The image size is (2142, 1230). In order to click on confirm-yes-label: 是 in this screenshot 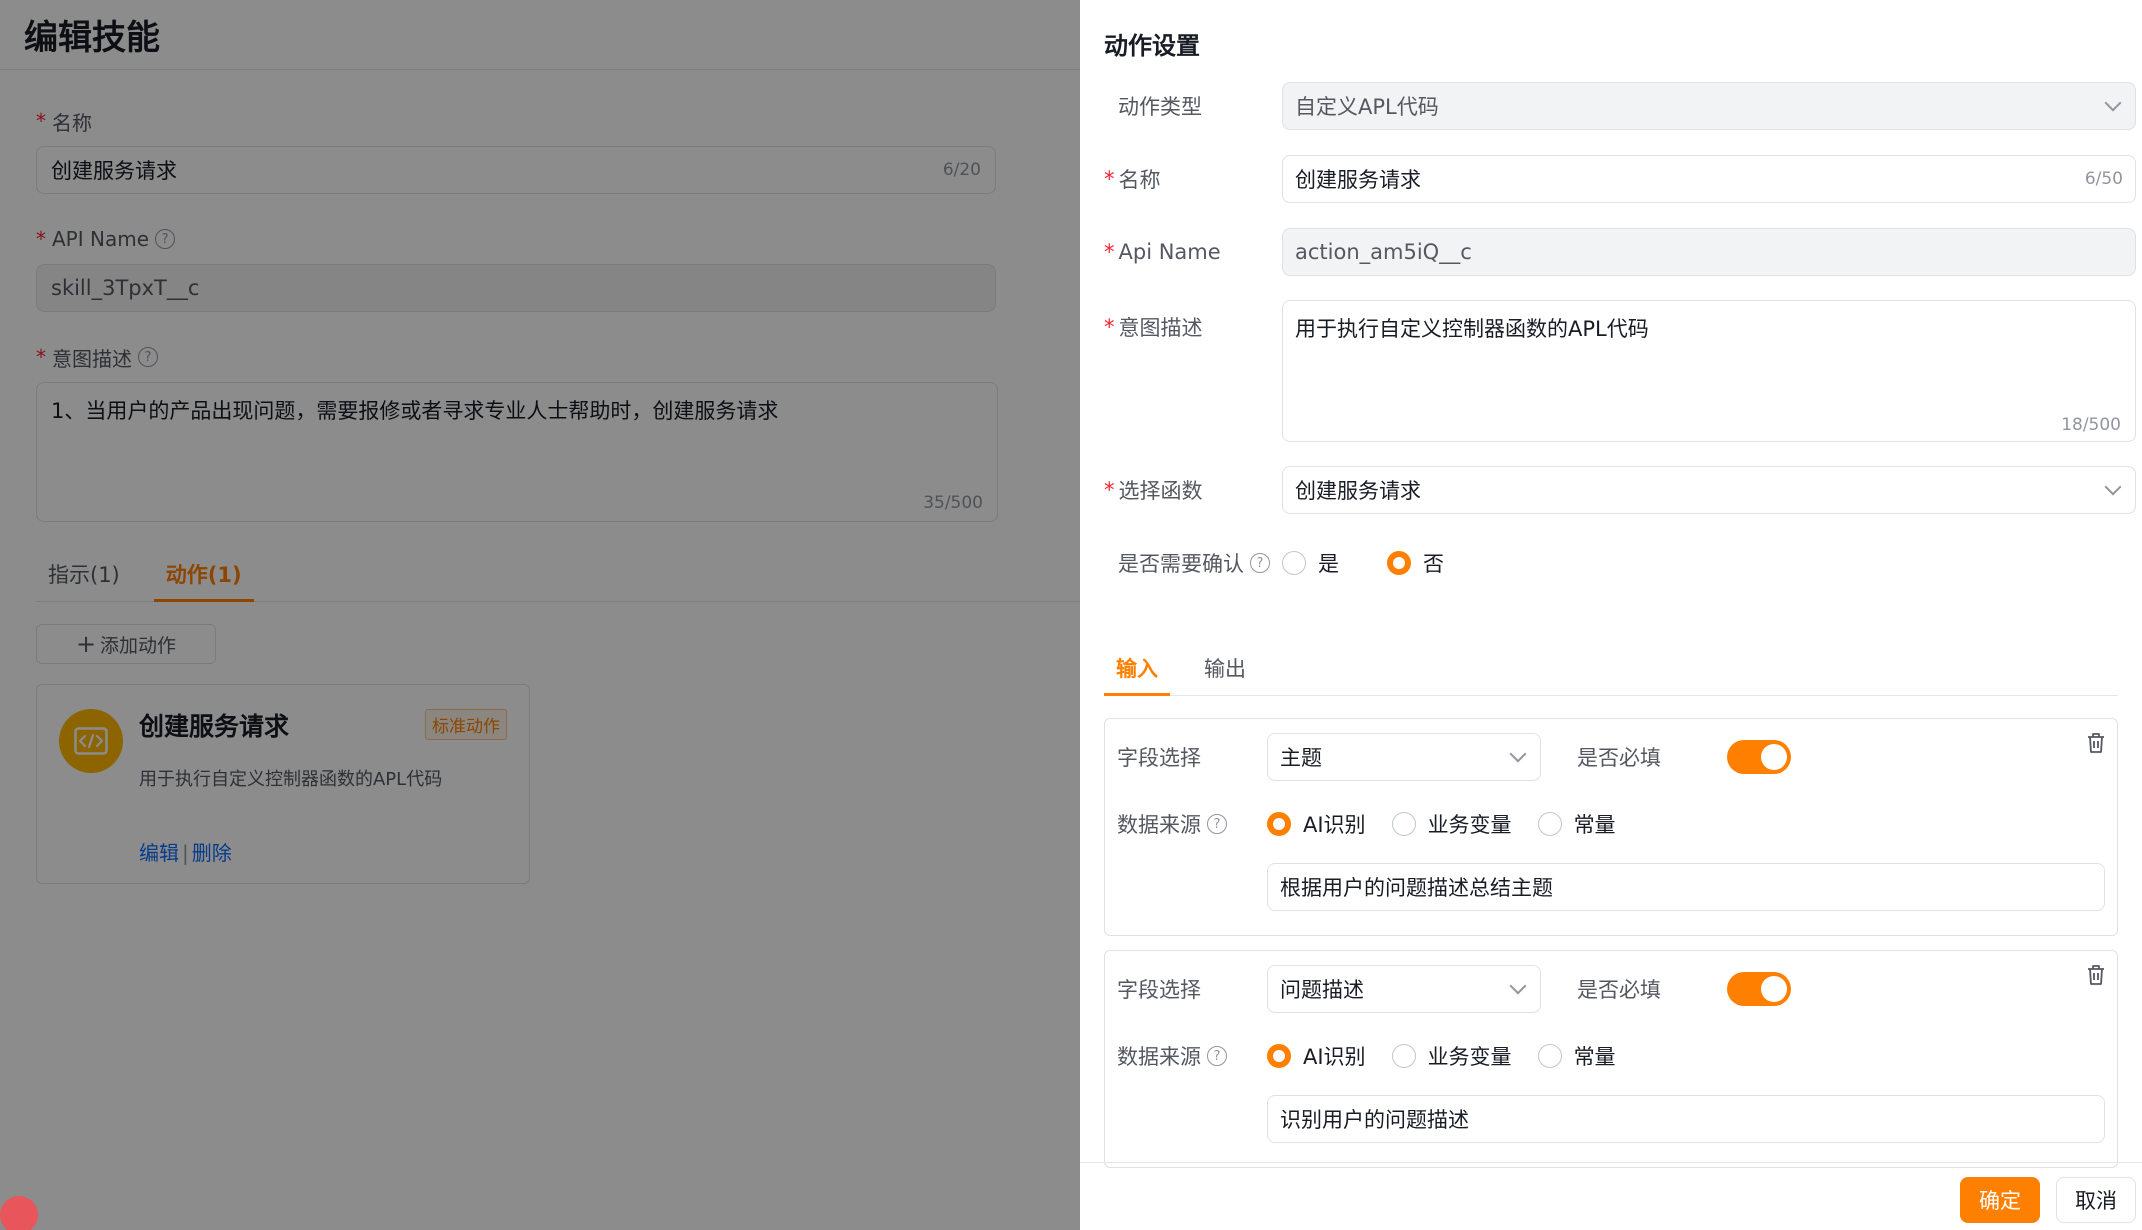, I will do `click(1328, 564)`.